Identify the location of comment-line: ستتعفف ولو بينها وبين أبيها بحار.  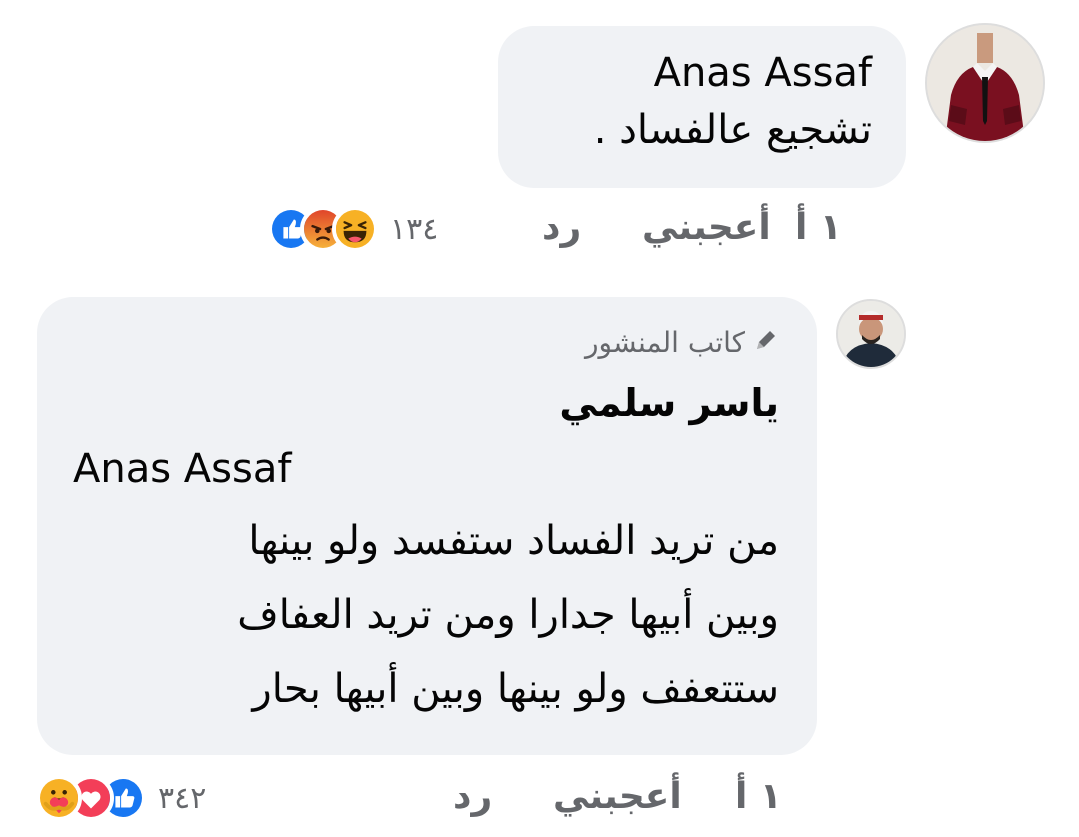
(515, 689).